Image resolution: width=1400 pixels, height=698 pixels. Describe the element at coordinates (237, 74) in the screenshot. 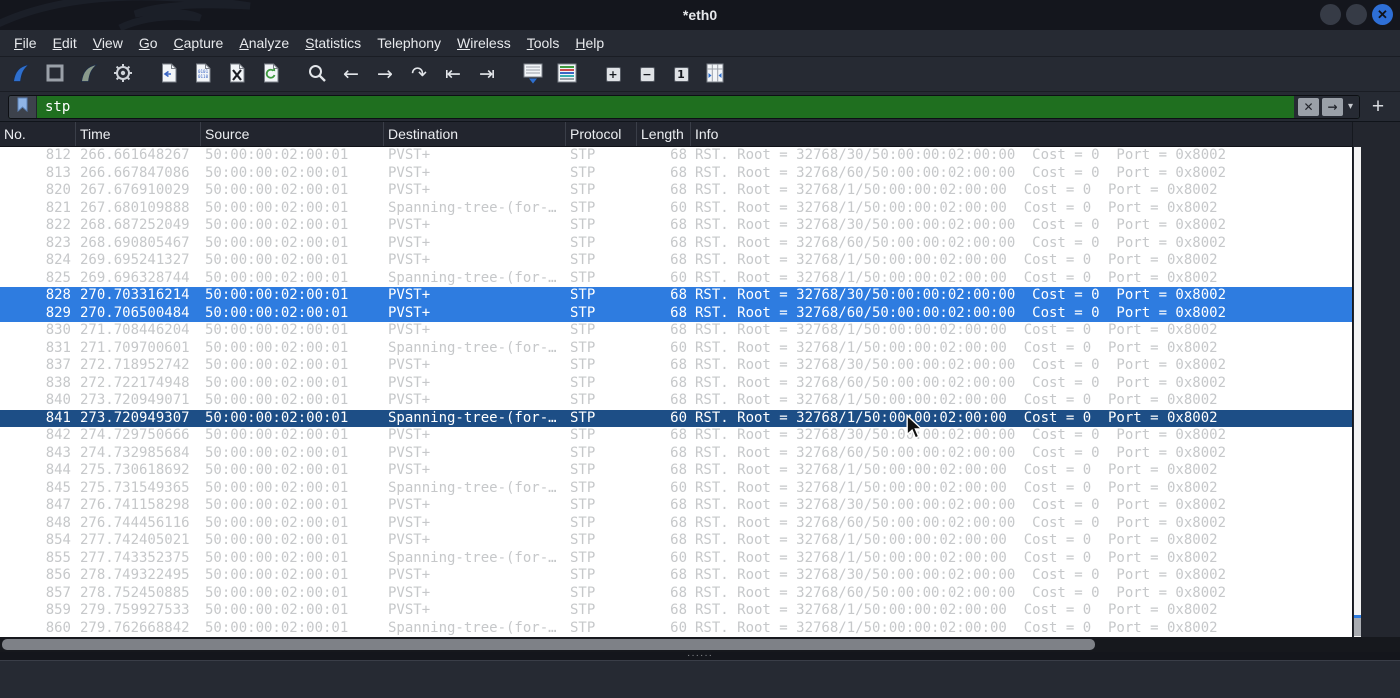

I see `close-file-button` at that location.